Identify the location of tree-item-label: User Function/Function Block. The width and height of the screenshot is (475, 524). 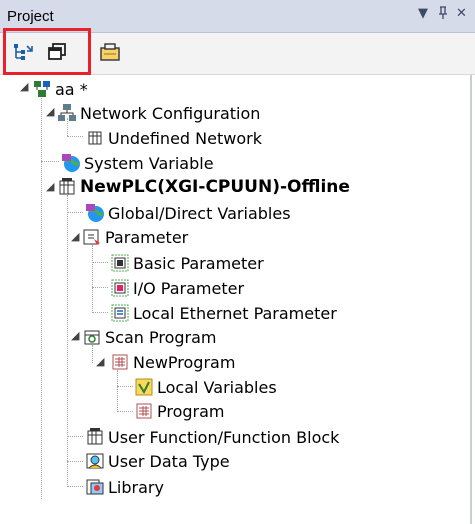
(224, 437).